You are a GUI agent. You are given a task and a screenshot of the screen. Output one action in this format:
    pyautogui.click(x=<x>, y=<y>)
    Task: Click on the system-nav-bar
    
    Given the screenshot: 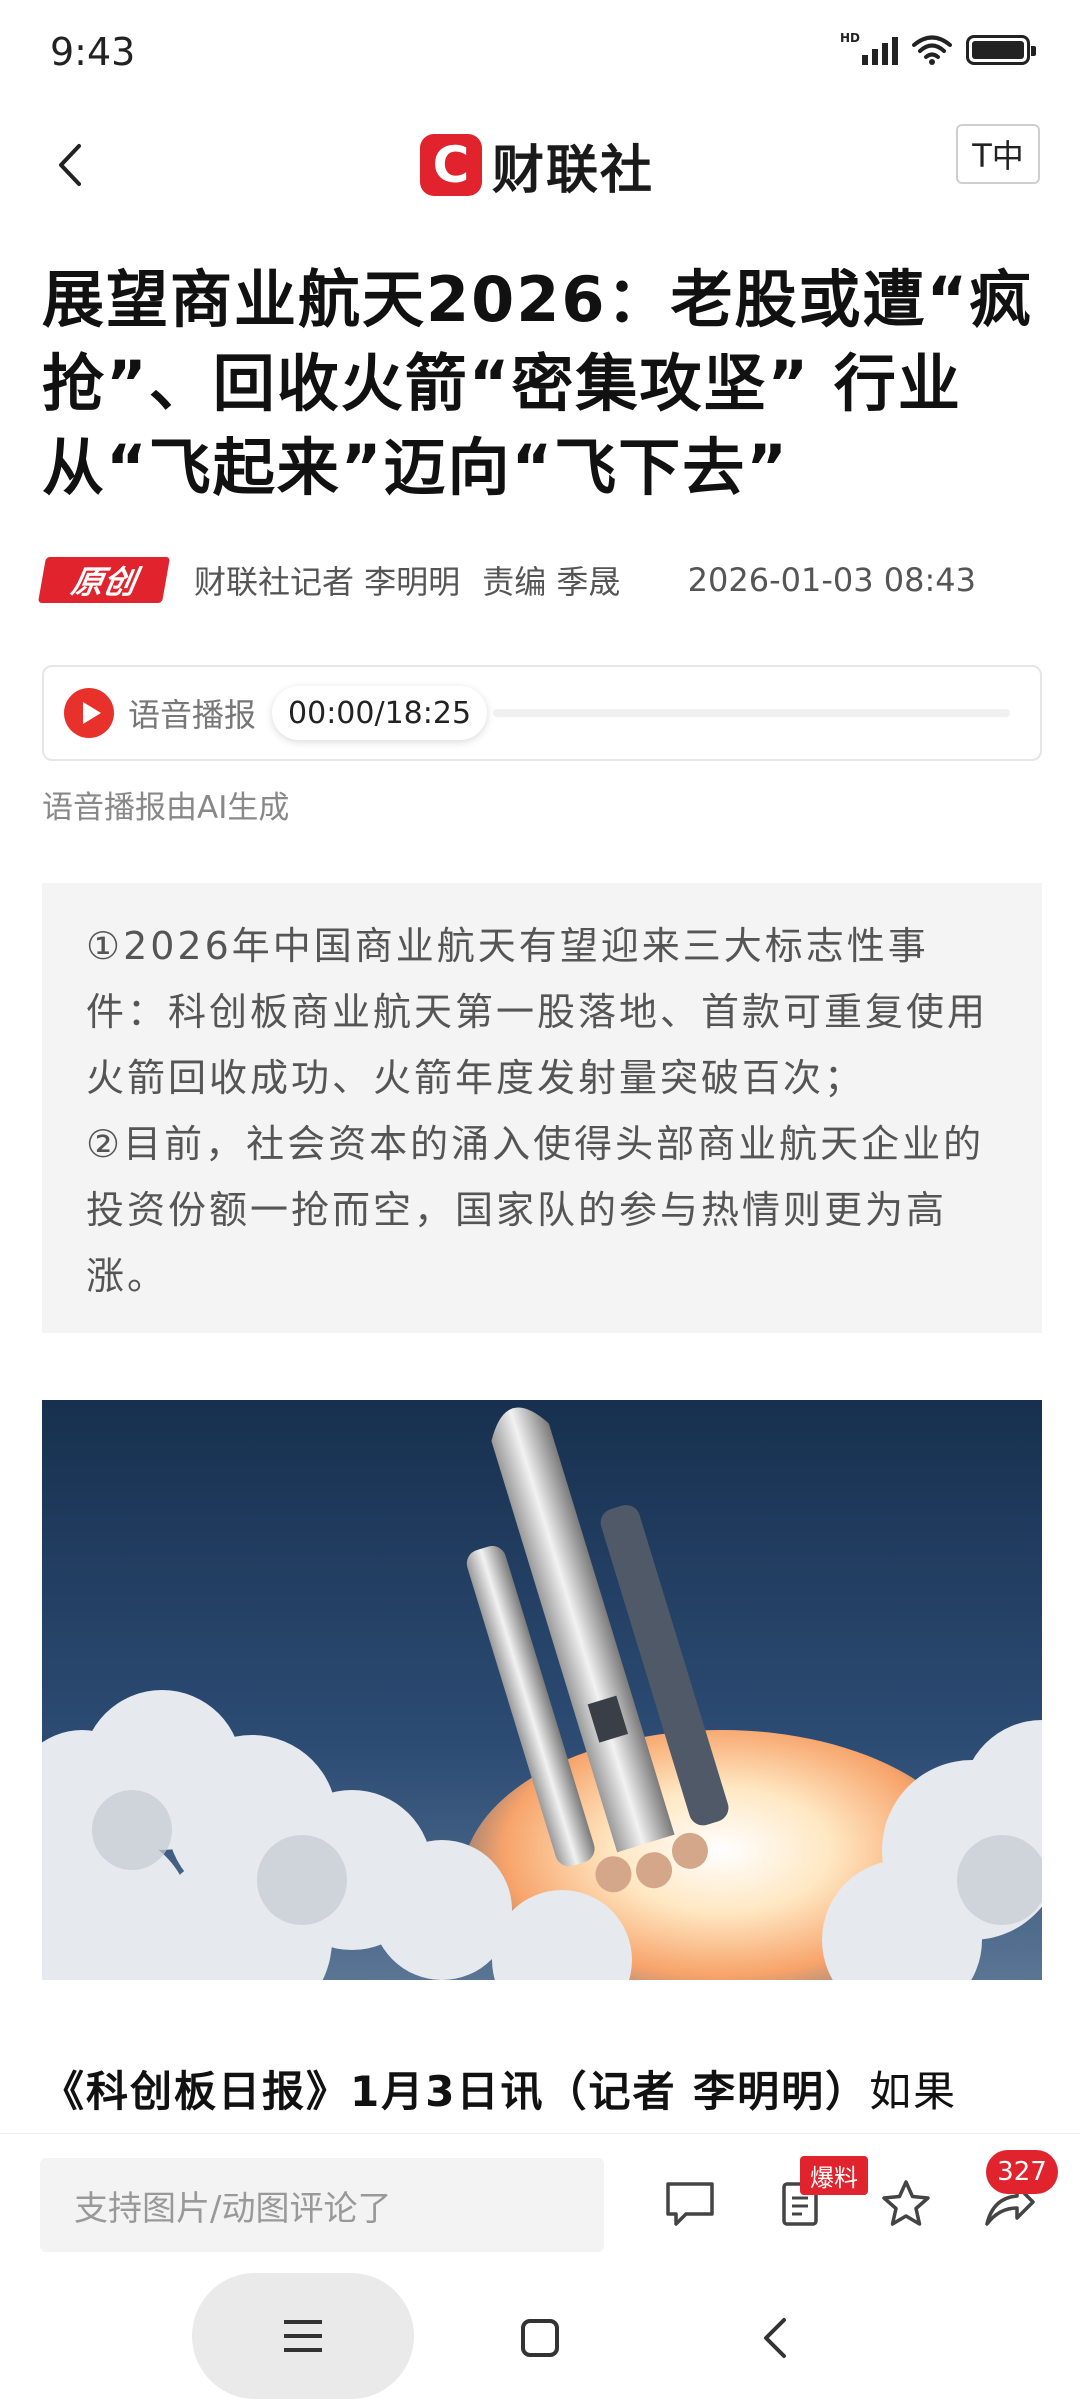 What is the action you would take?
    pyautogui.click(x=540, y=2331)
    